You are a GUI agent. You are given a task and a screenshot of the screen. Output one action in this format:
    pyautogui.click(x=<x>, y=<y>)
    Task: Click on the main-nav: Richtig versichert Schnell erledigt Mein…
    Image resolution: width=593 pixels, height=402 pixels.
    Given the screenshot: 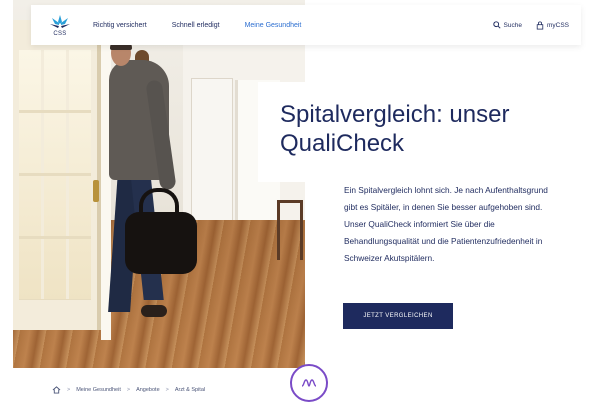 What is the action you would take?
    pyautogui.click(x=209, y=25)
    